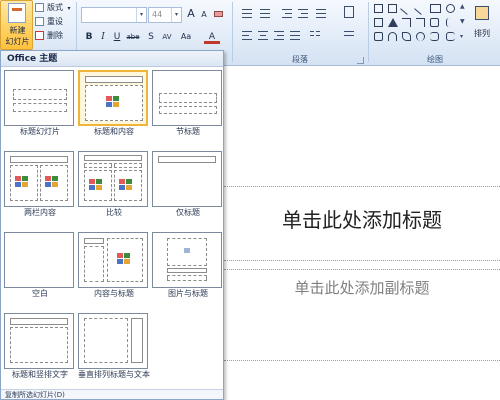  I want to click on justify-button, so click(295, 35).